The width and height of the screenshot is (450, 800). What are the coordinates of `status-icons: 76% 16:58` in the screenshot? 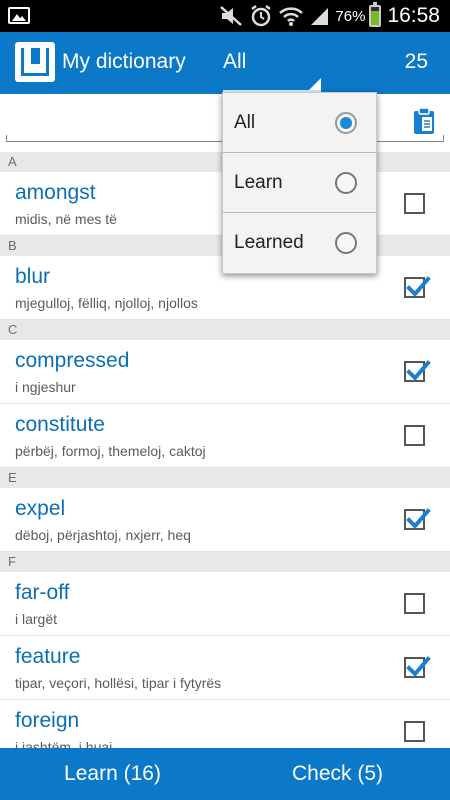 It's located at (334, 16).